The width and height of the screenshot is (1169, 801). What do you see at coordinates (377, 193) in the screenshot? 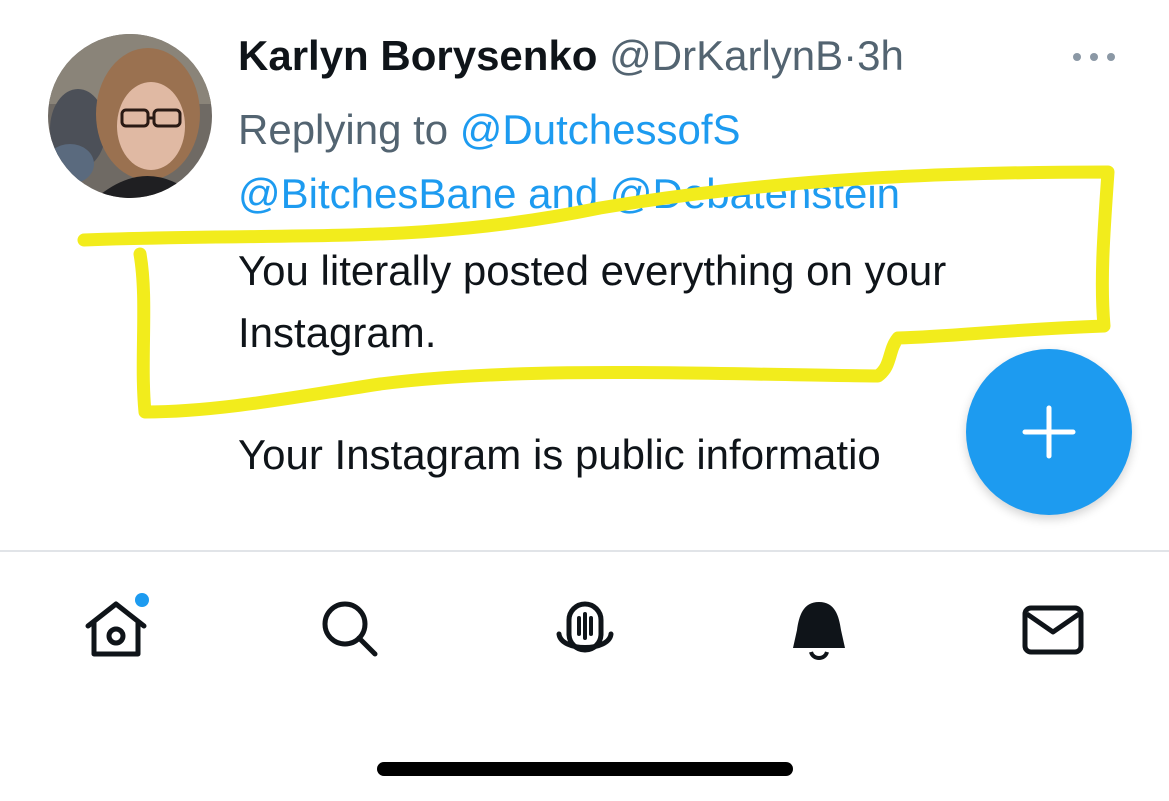
I see `reply-mention-bitchesbane: @BitchesBane` at bounding box center [377, 193].